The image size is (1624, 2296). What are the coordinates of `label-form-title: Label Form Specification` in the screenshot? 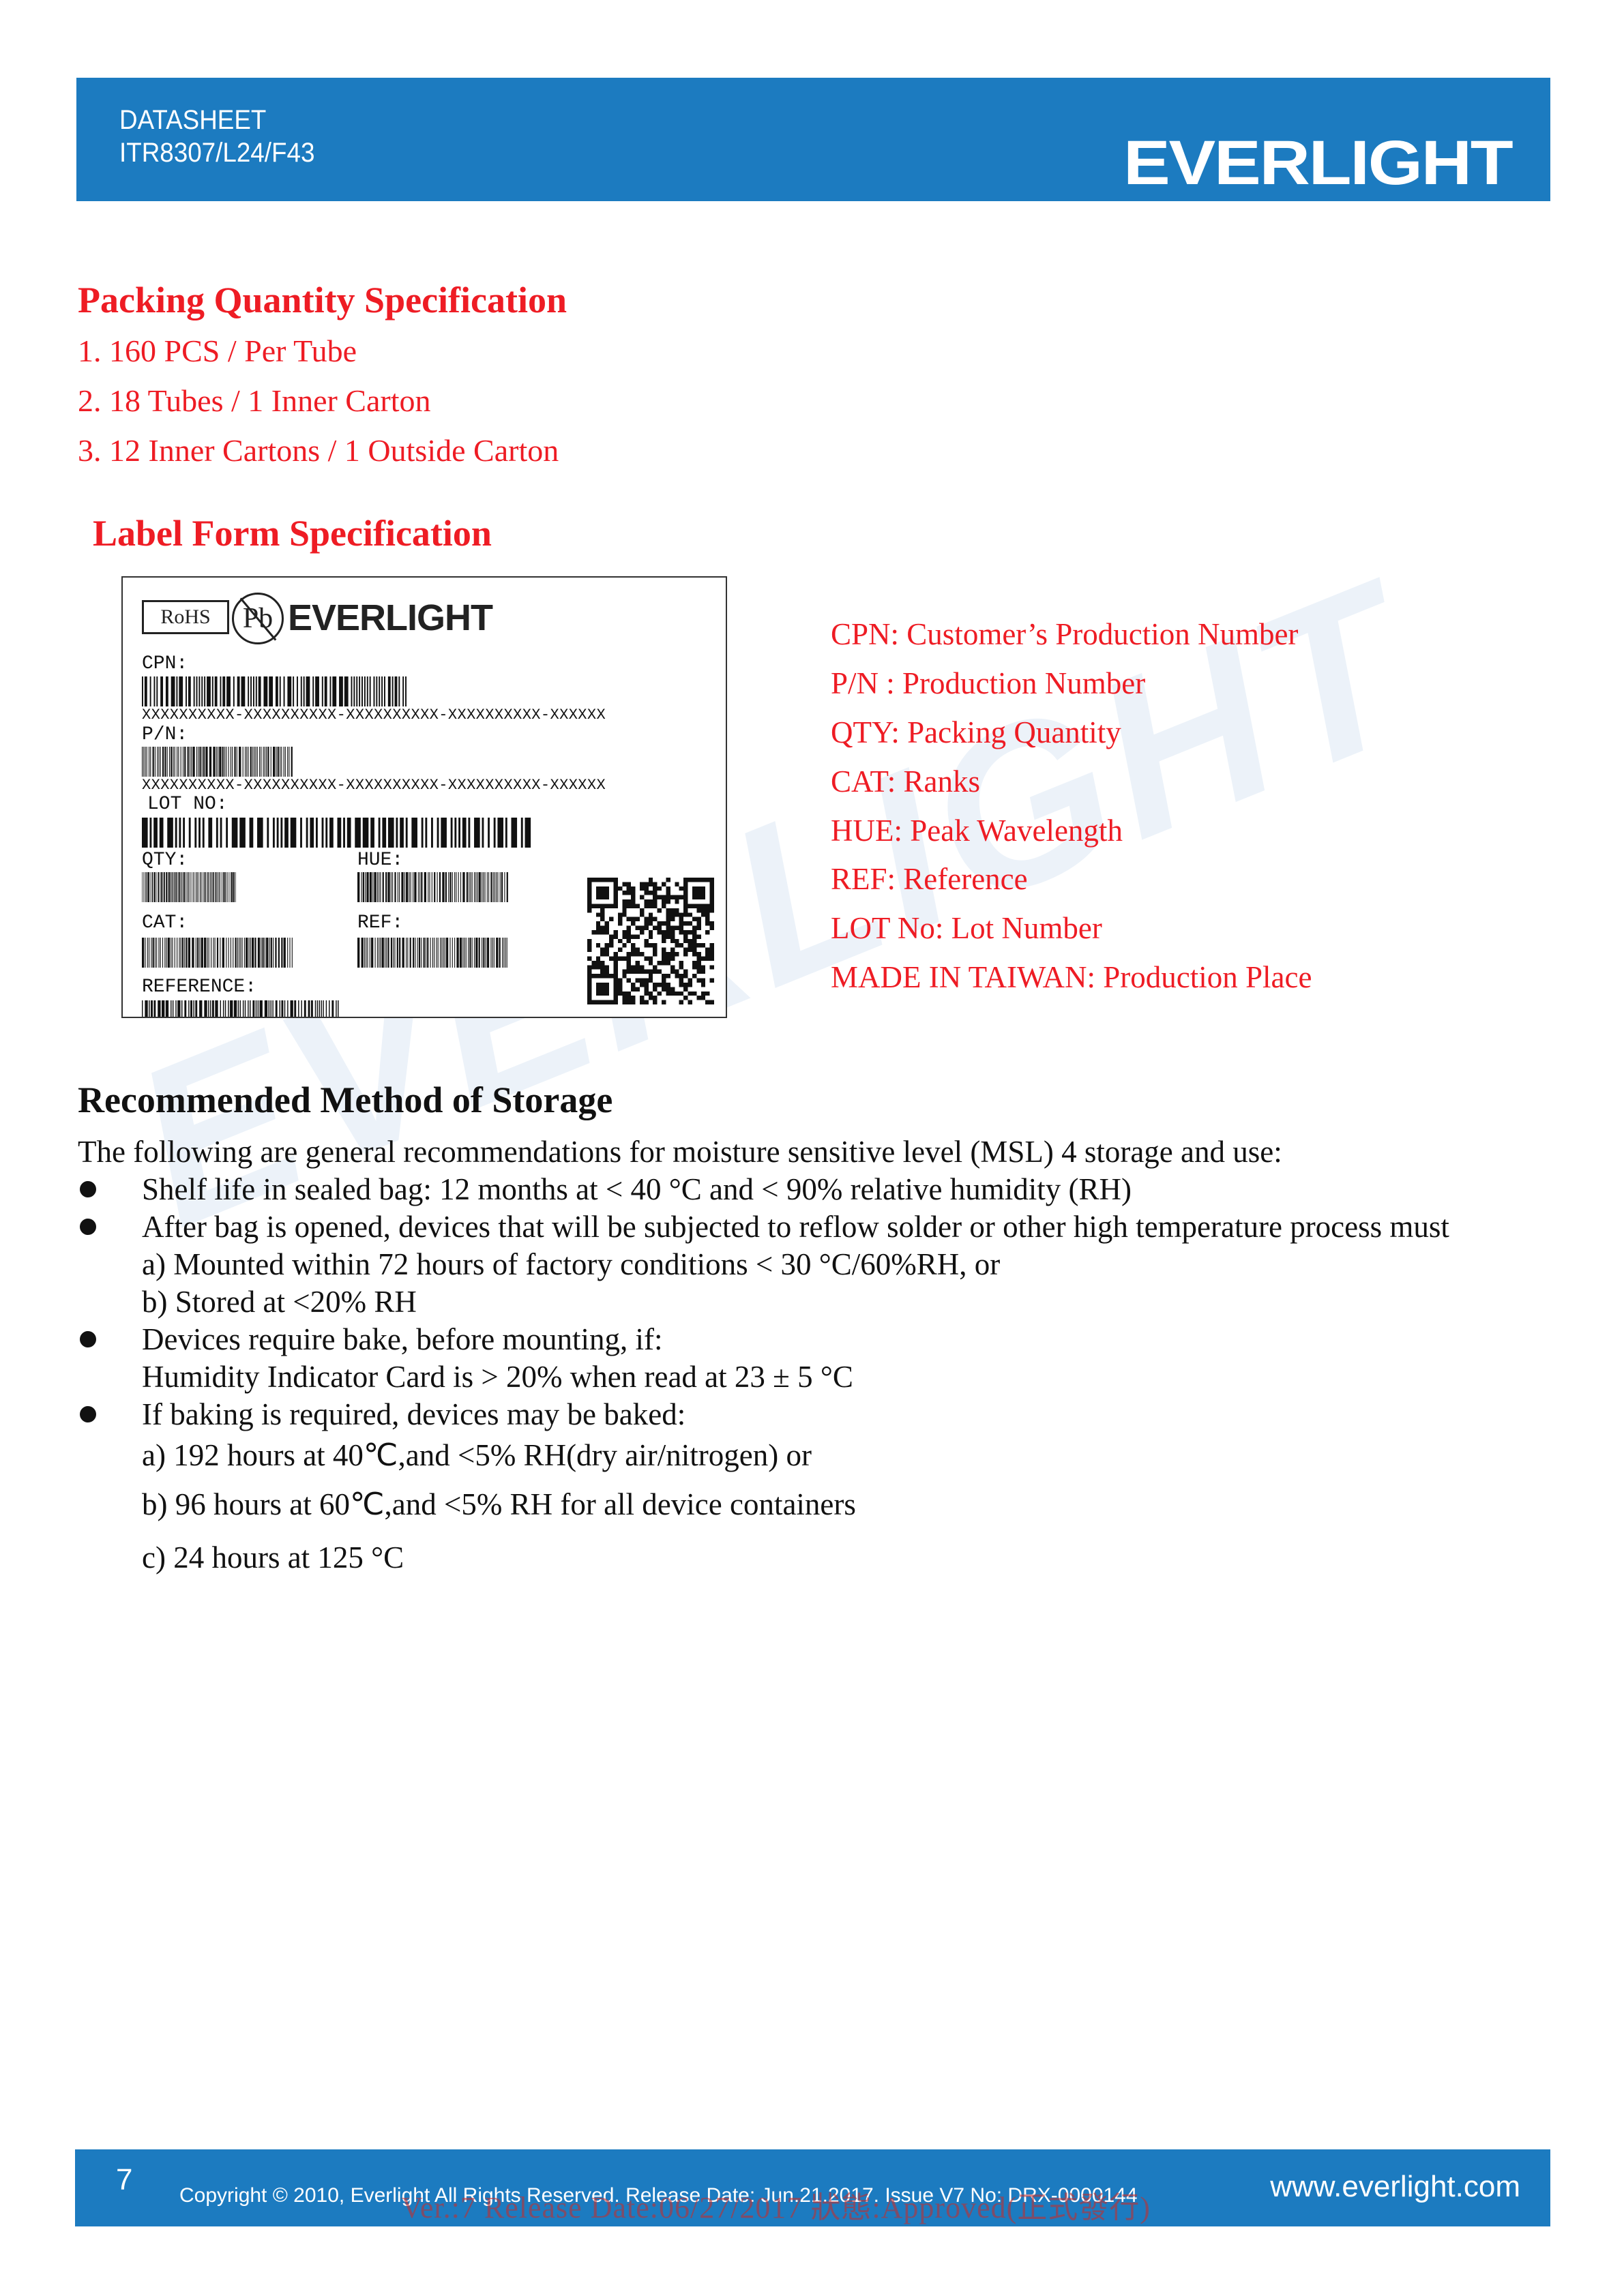 It's located at (292, 534).